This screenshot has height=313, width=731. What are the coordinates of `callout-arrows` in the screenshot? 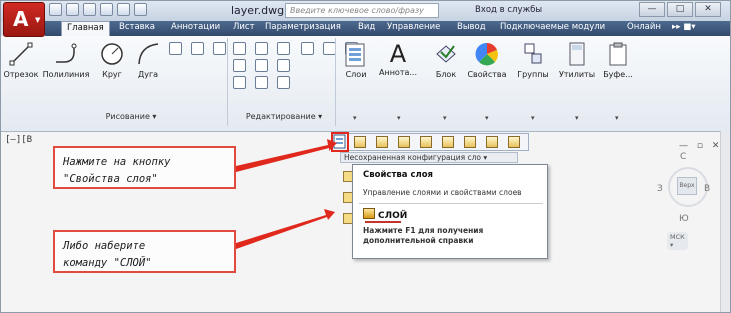 It's located at (286, 194).